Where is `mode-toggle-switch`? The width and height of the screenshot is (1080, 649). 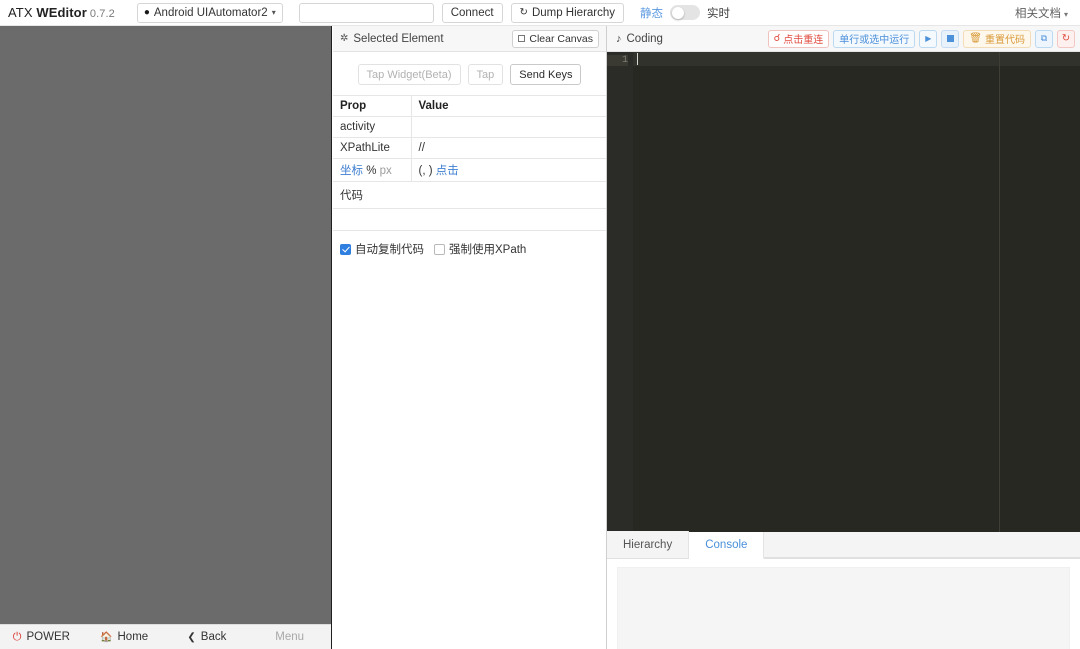
mode-toggle-switch is located at coordinates (685, 12).